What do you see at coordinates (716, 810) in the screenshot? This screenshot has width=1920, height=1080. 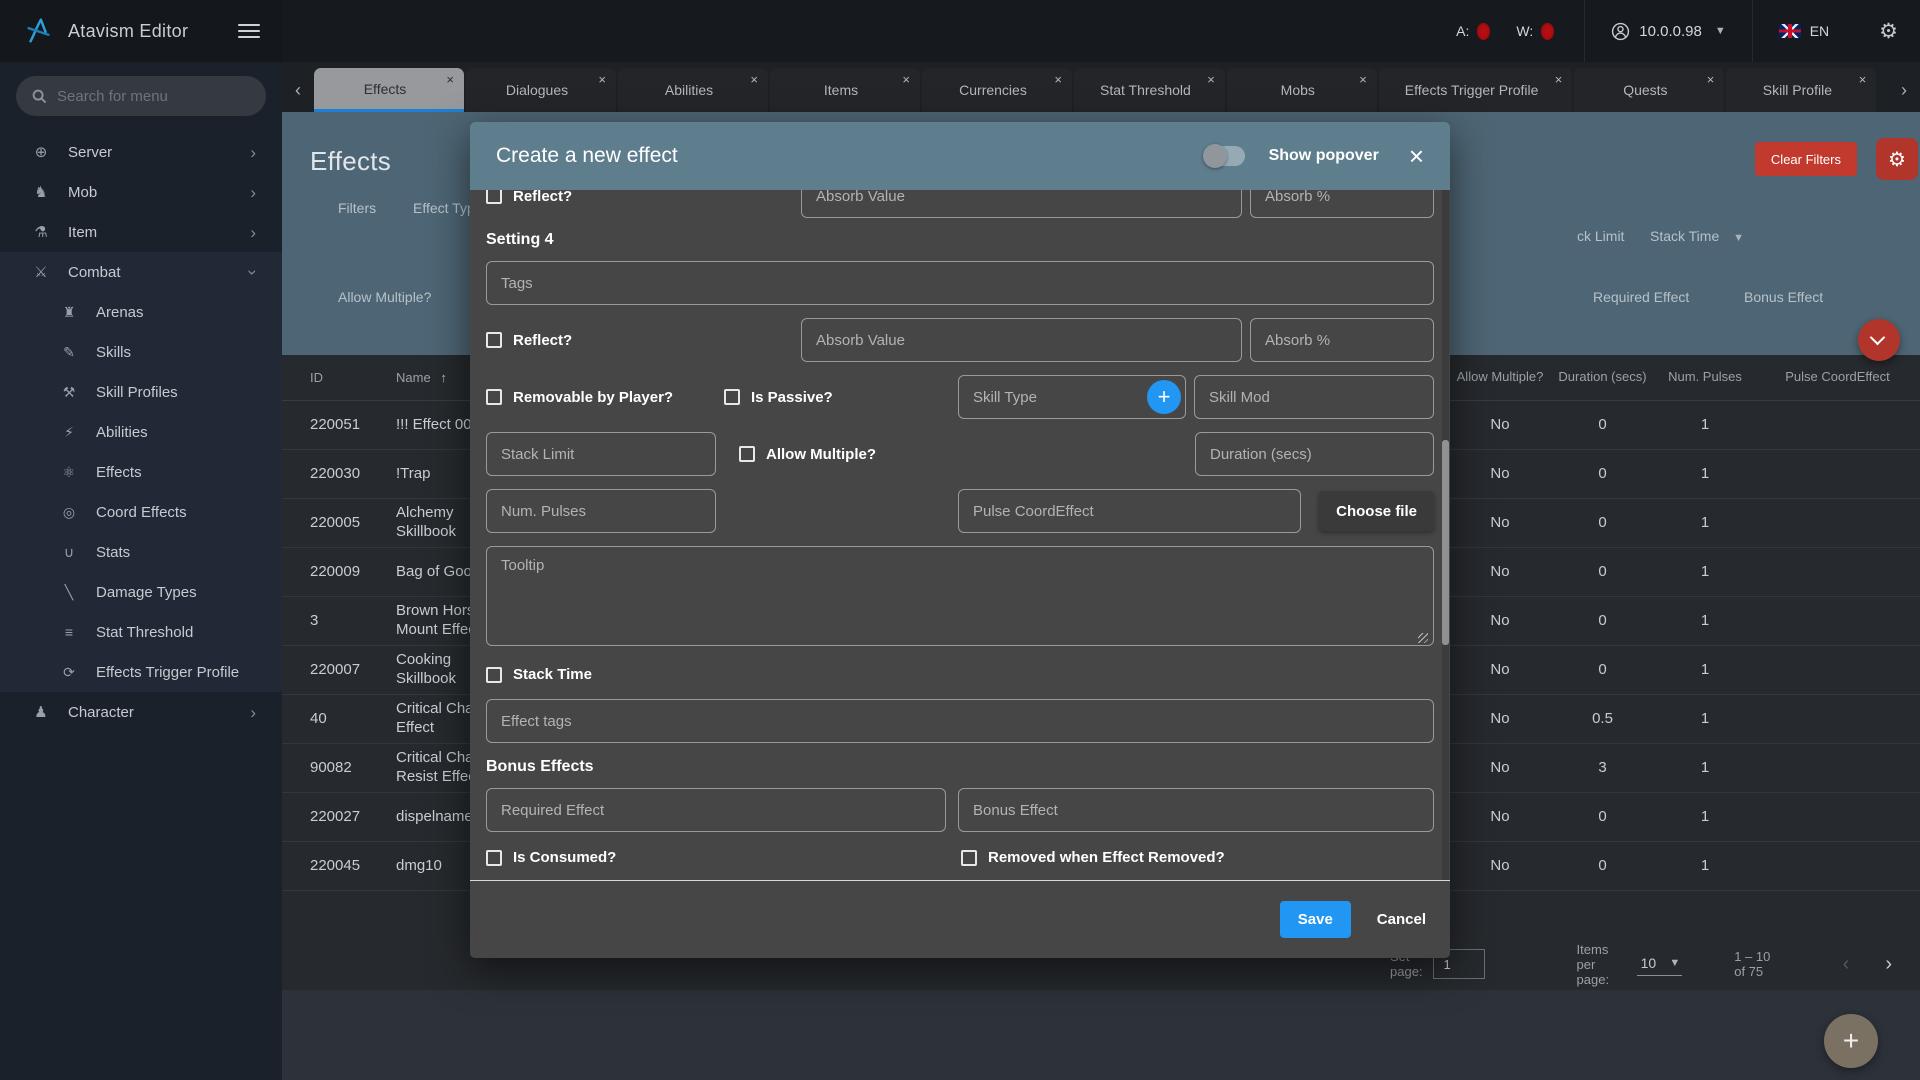 I see `required-effect-input` at bounding box center [716, 810].